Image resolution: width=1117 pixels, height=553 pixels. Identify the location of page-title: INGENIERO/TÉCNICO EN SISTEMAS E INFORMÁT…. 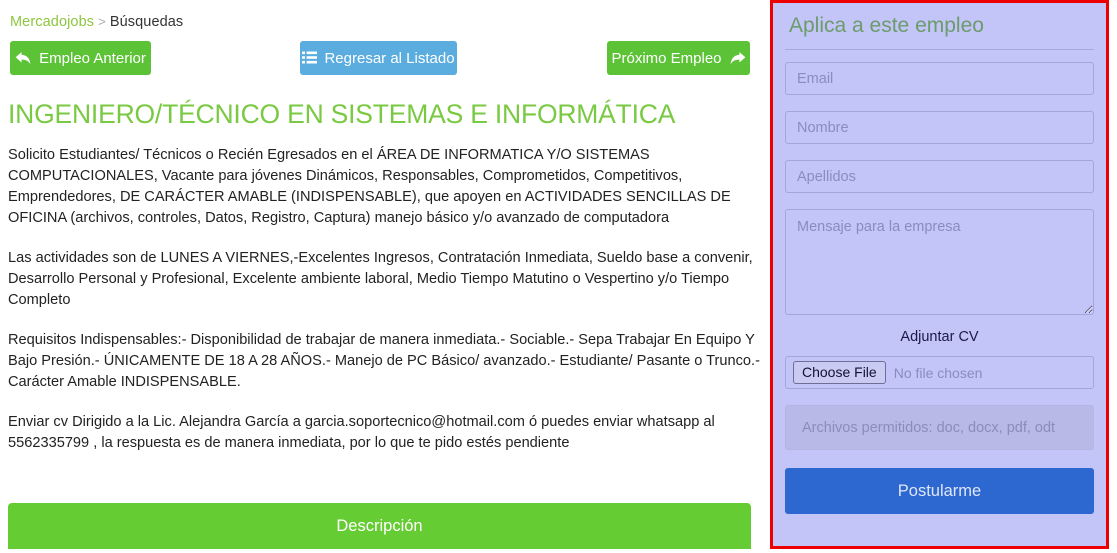
(342, 114).